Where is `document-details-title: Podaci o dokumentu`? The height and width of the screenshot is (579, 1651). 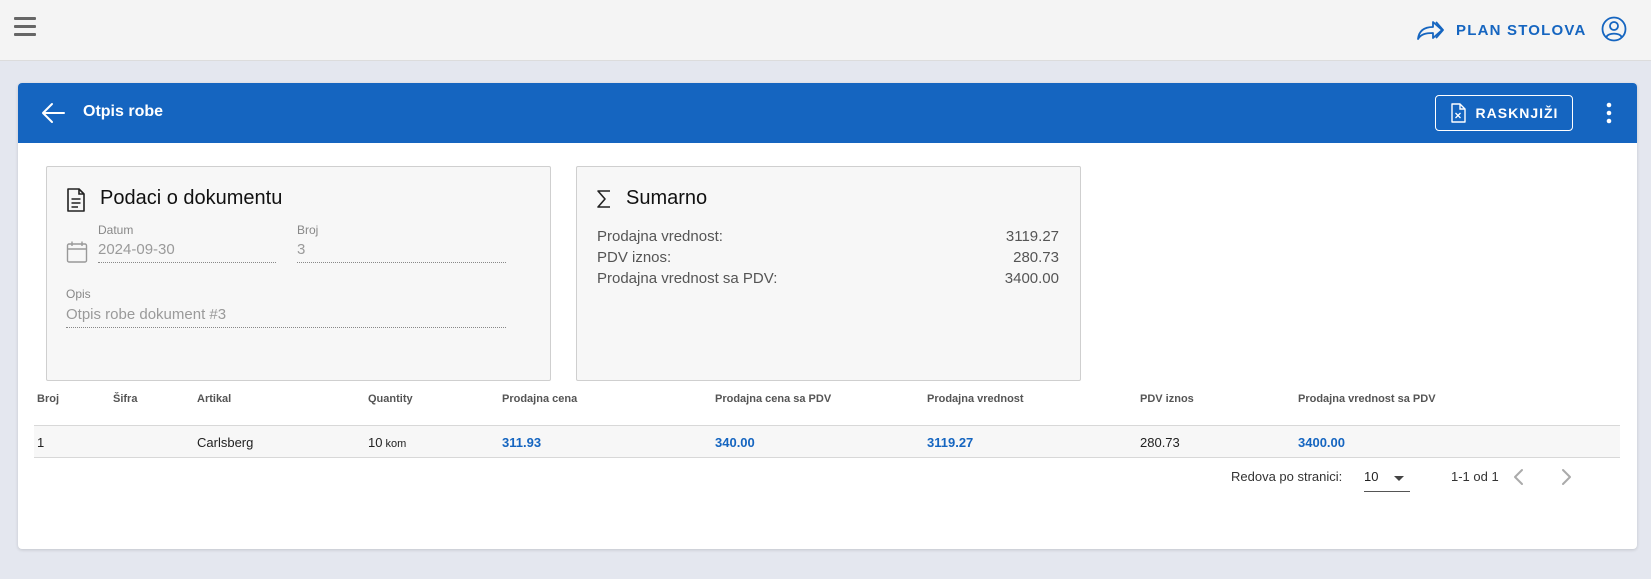 document-details-title: Podaci o dokumentu is located at coordinates (191, 198).